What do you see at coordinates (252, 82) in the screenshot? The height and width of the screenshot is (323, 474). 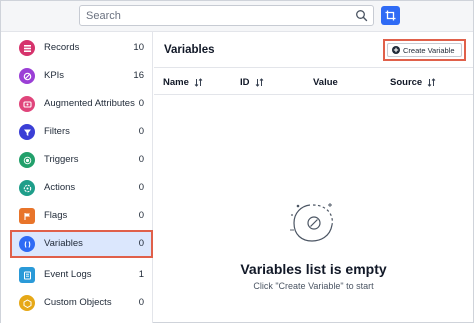 I see `column-header-id: ID` at bounding box center [252, 82].